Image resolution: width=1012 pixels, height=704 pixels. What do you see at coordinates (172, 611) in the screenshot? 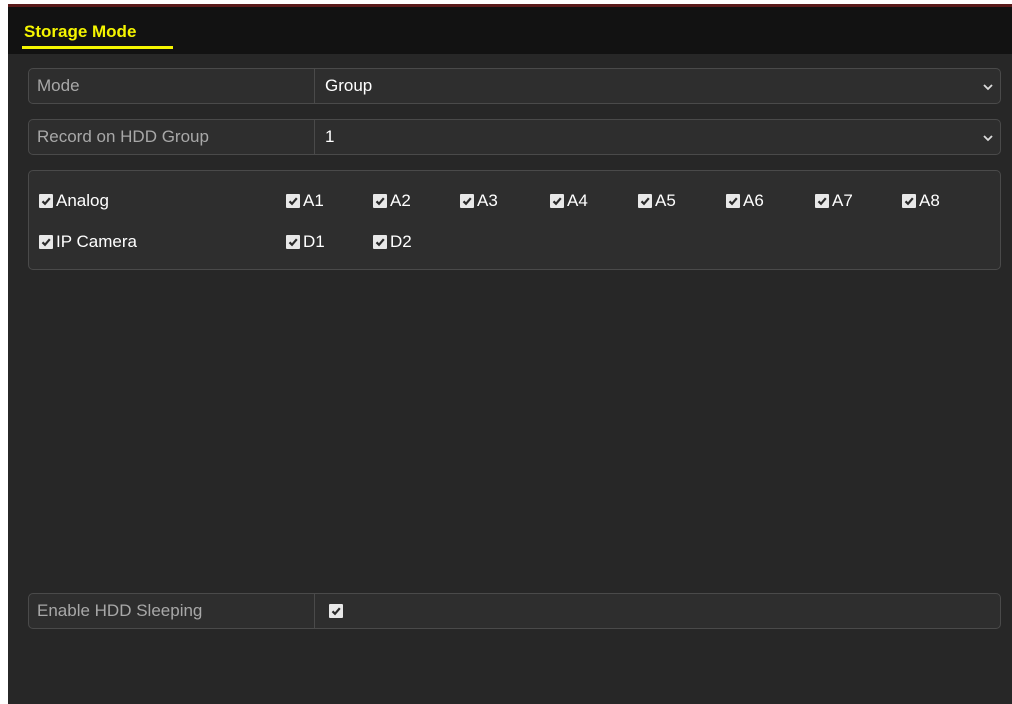
I see `hdd-sleeping-label: Enable HDD Sleeping` at bounding box center [172, 611].